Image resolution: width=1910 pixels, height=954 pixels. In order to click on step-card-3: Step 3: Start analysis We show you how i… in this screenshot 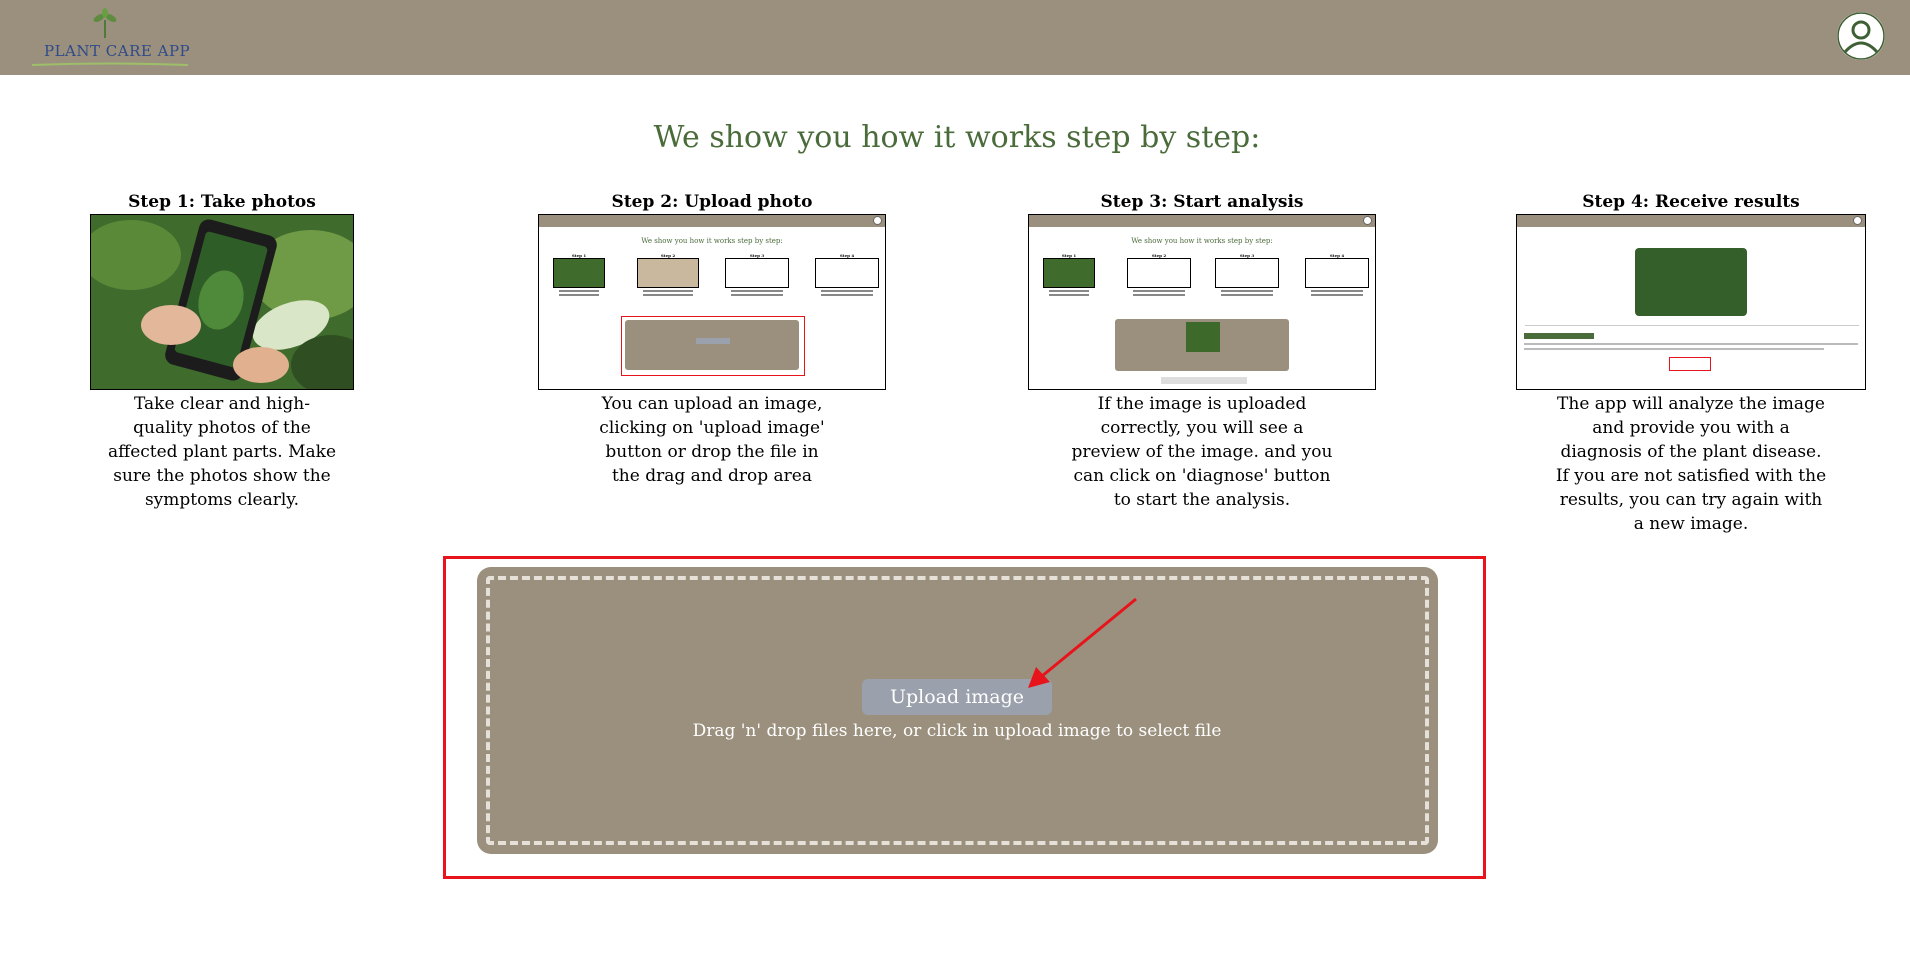, I will do `click(1202, 351)`.